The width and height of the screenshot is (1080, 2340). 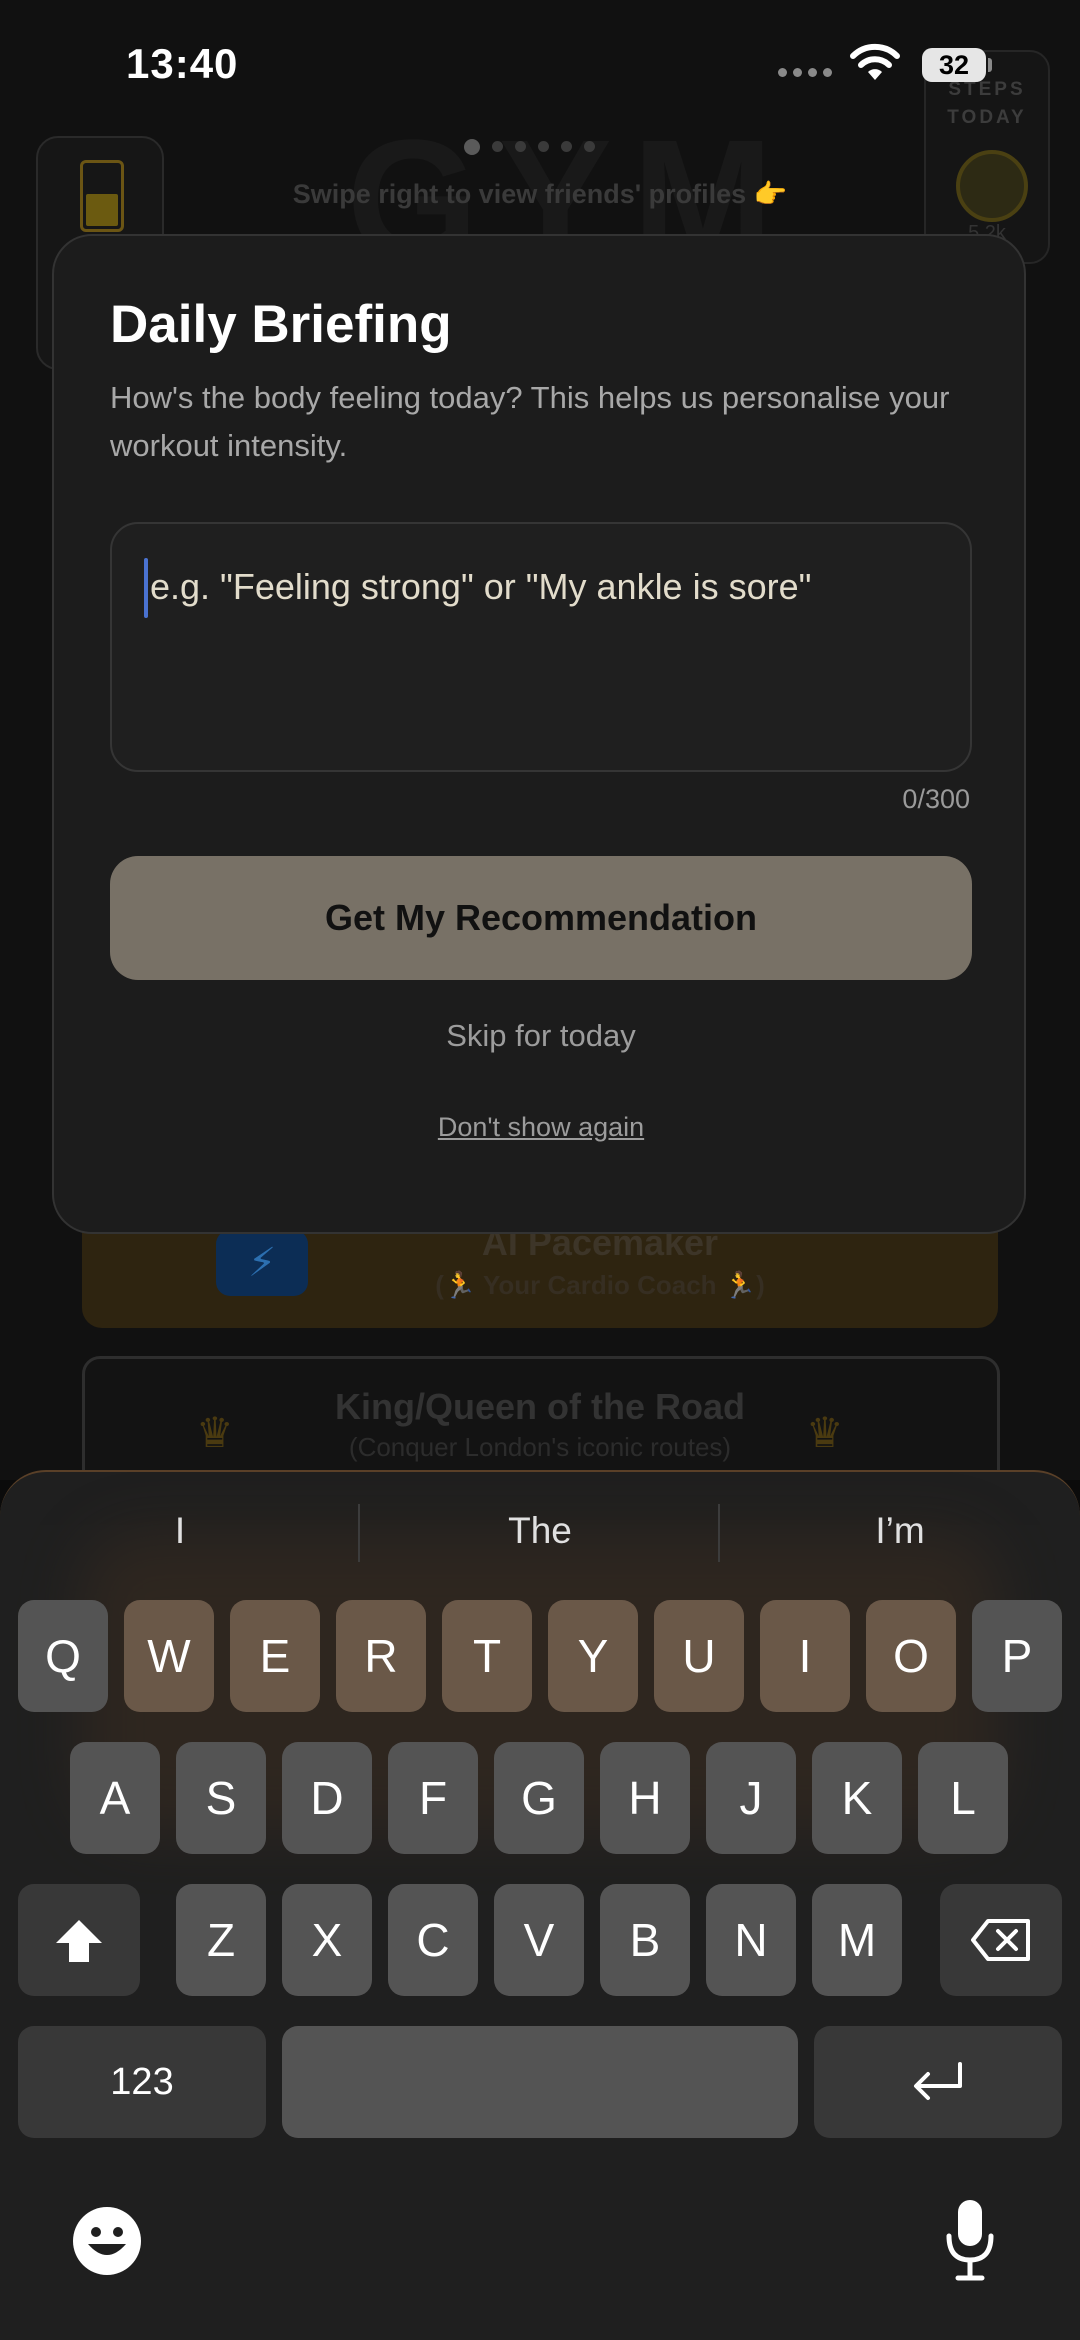 What do you see at coordinates (182, 63) in the screenshot?
I see `status-time: 13:40` at bounding box center [182, 63].